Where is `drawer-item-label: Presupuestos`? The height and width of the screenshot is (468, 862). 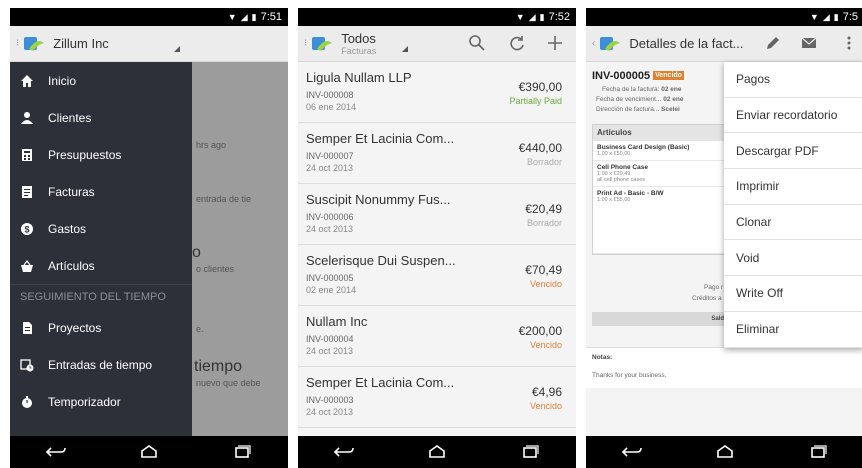
drawer-item-label: Presupuestos is located at coordinates (85, 154).